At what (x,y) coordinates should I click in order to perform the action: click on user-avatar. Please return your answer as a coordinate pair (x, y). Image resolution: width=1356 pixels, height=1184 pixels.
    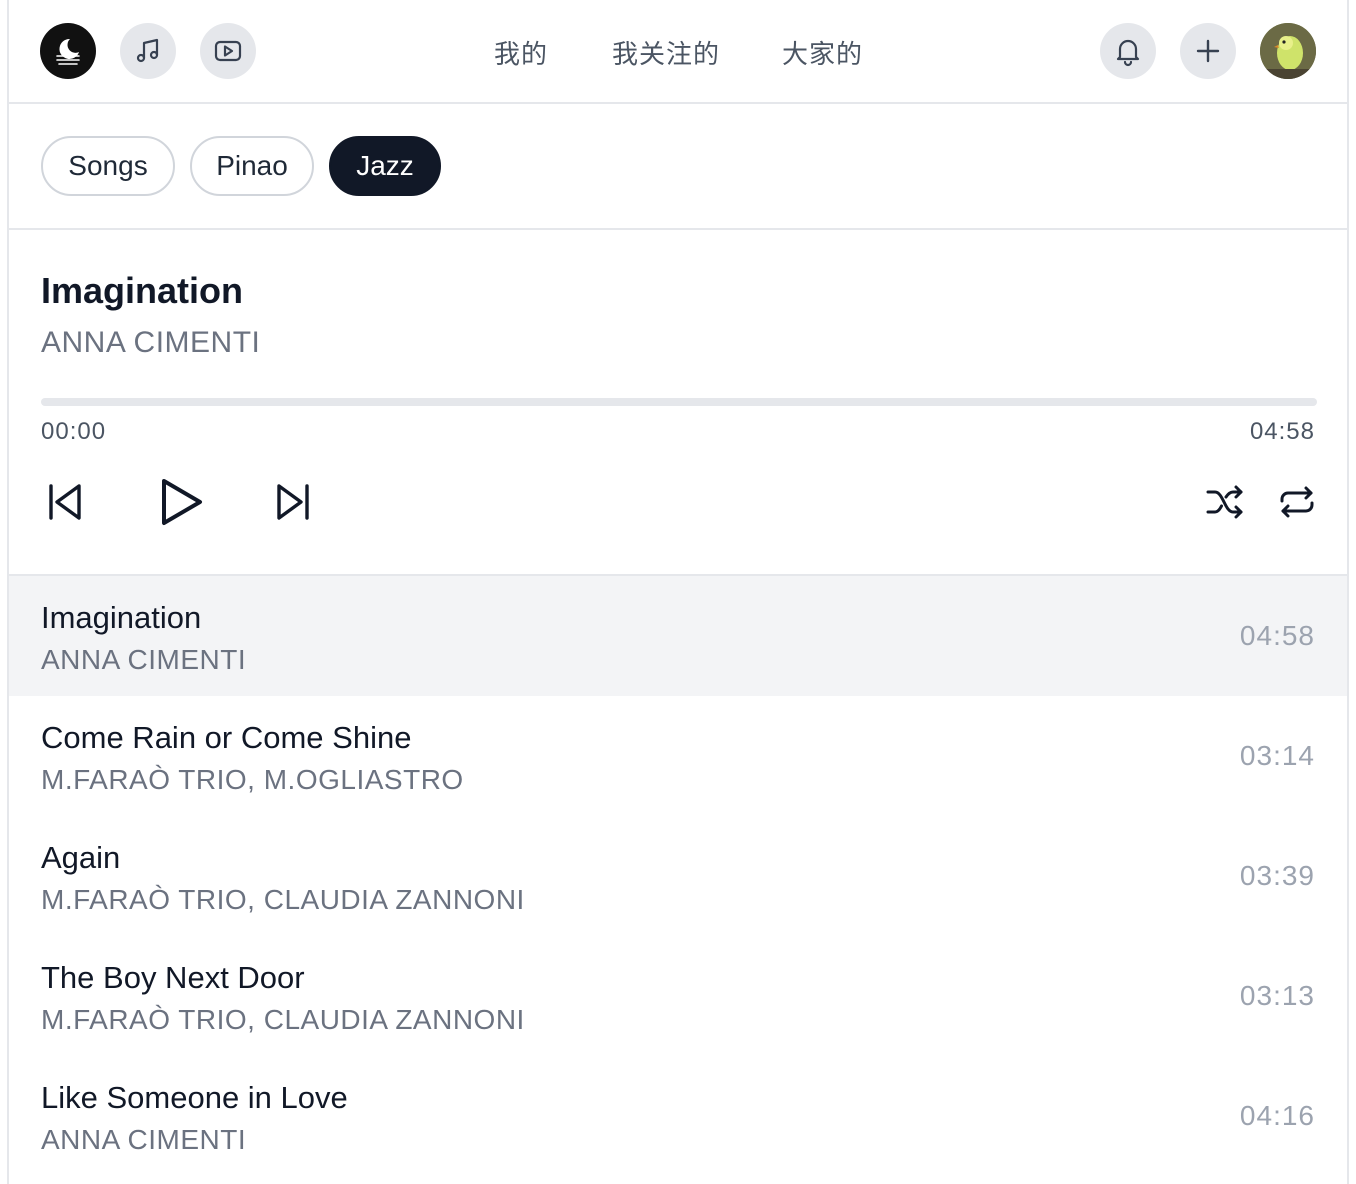
    Looking at the image, I should click on (1288, 51).